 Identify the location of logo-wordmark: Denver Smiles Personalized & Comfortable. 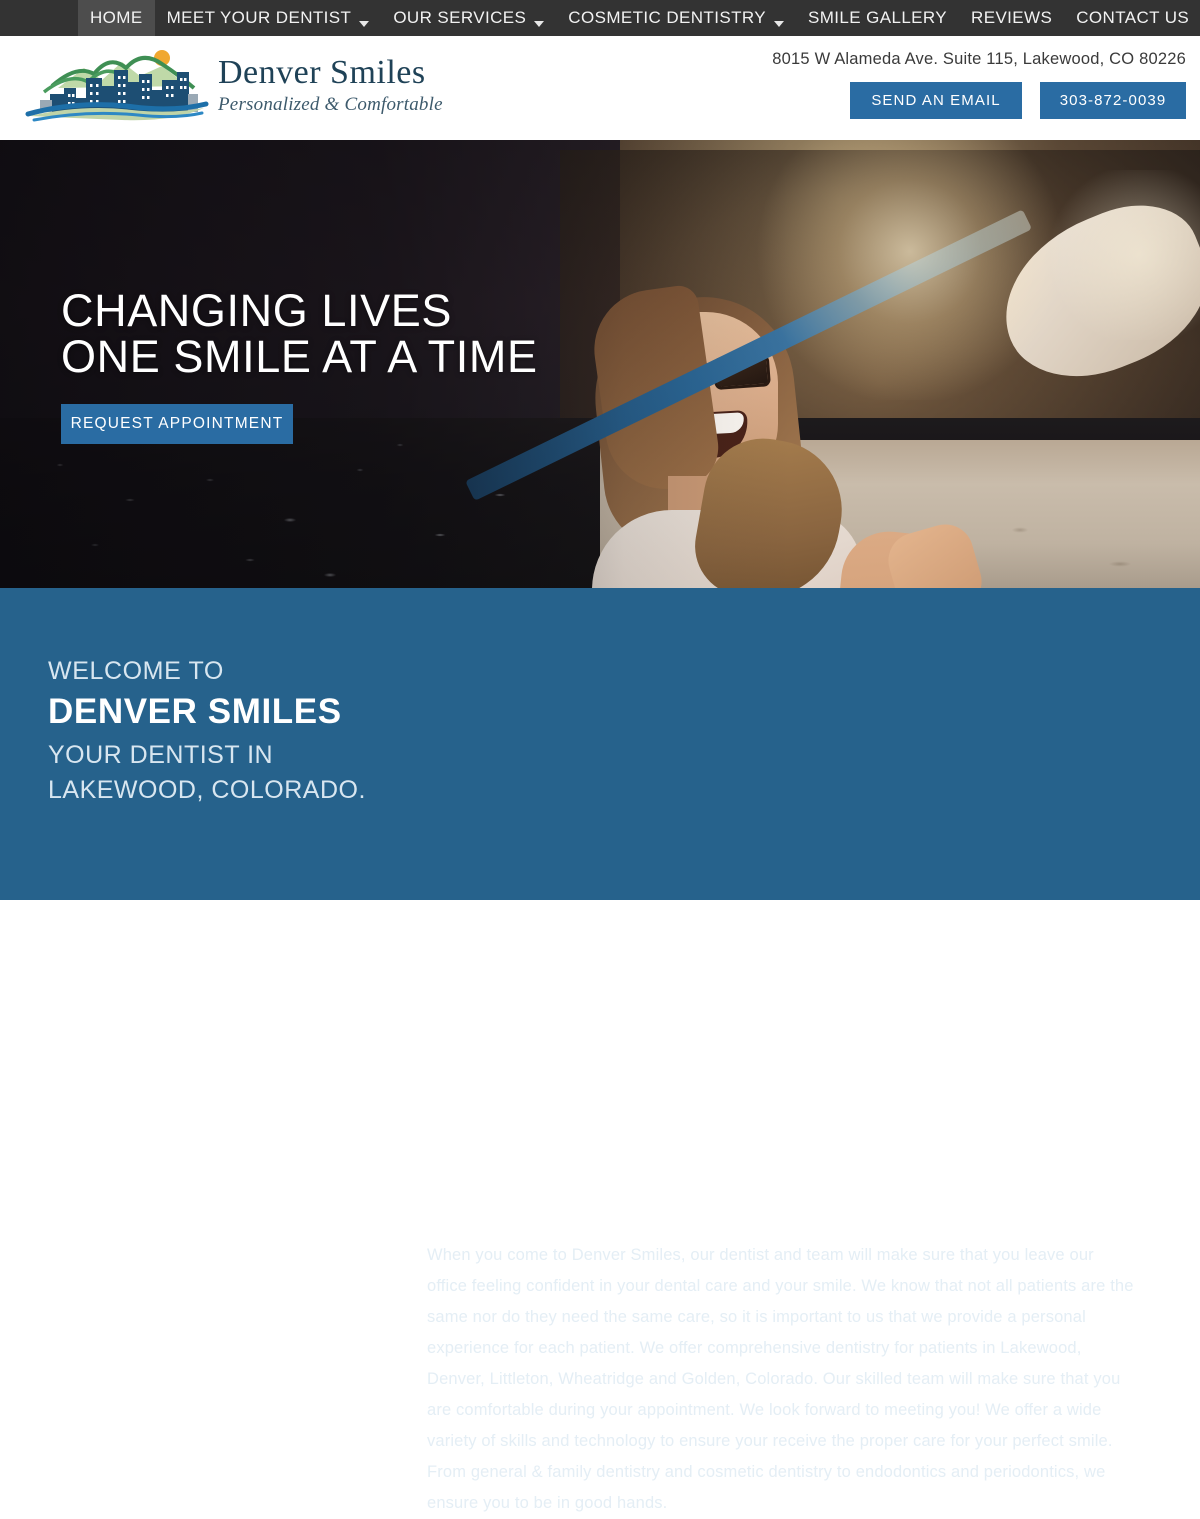
(330, 84).